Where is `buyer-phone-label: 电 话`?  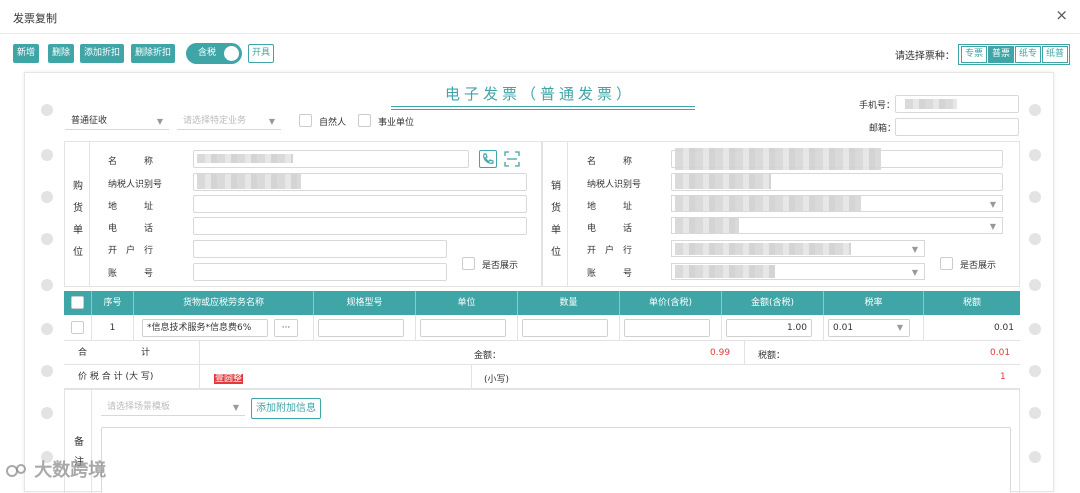
buyer-phone-label: 电 话 is located at coordinates (131, 229).